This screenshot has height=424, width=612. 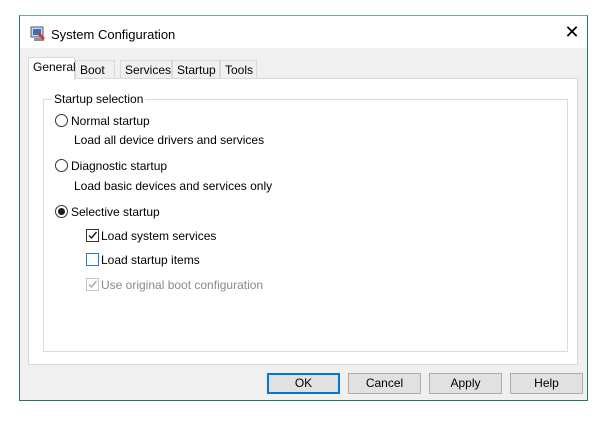 I want to click on title-bar: System Configuration ✕, so click(x=303, y=32).